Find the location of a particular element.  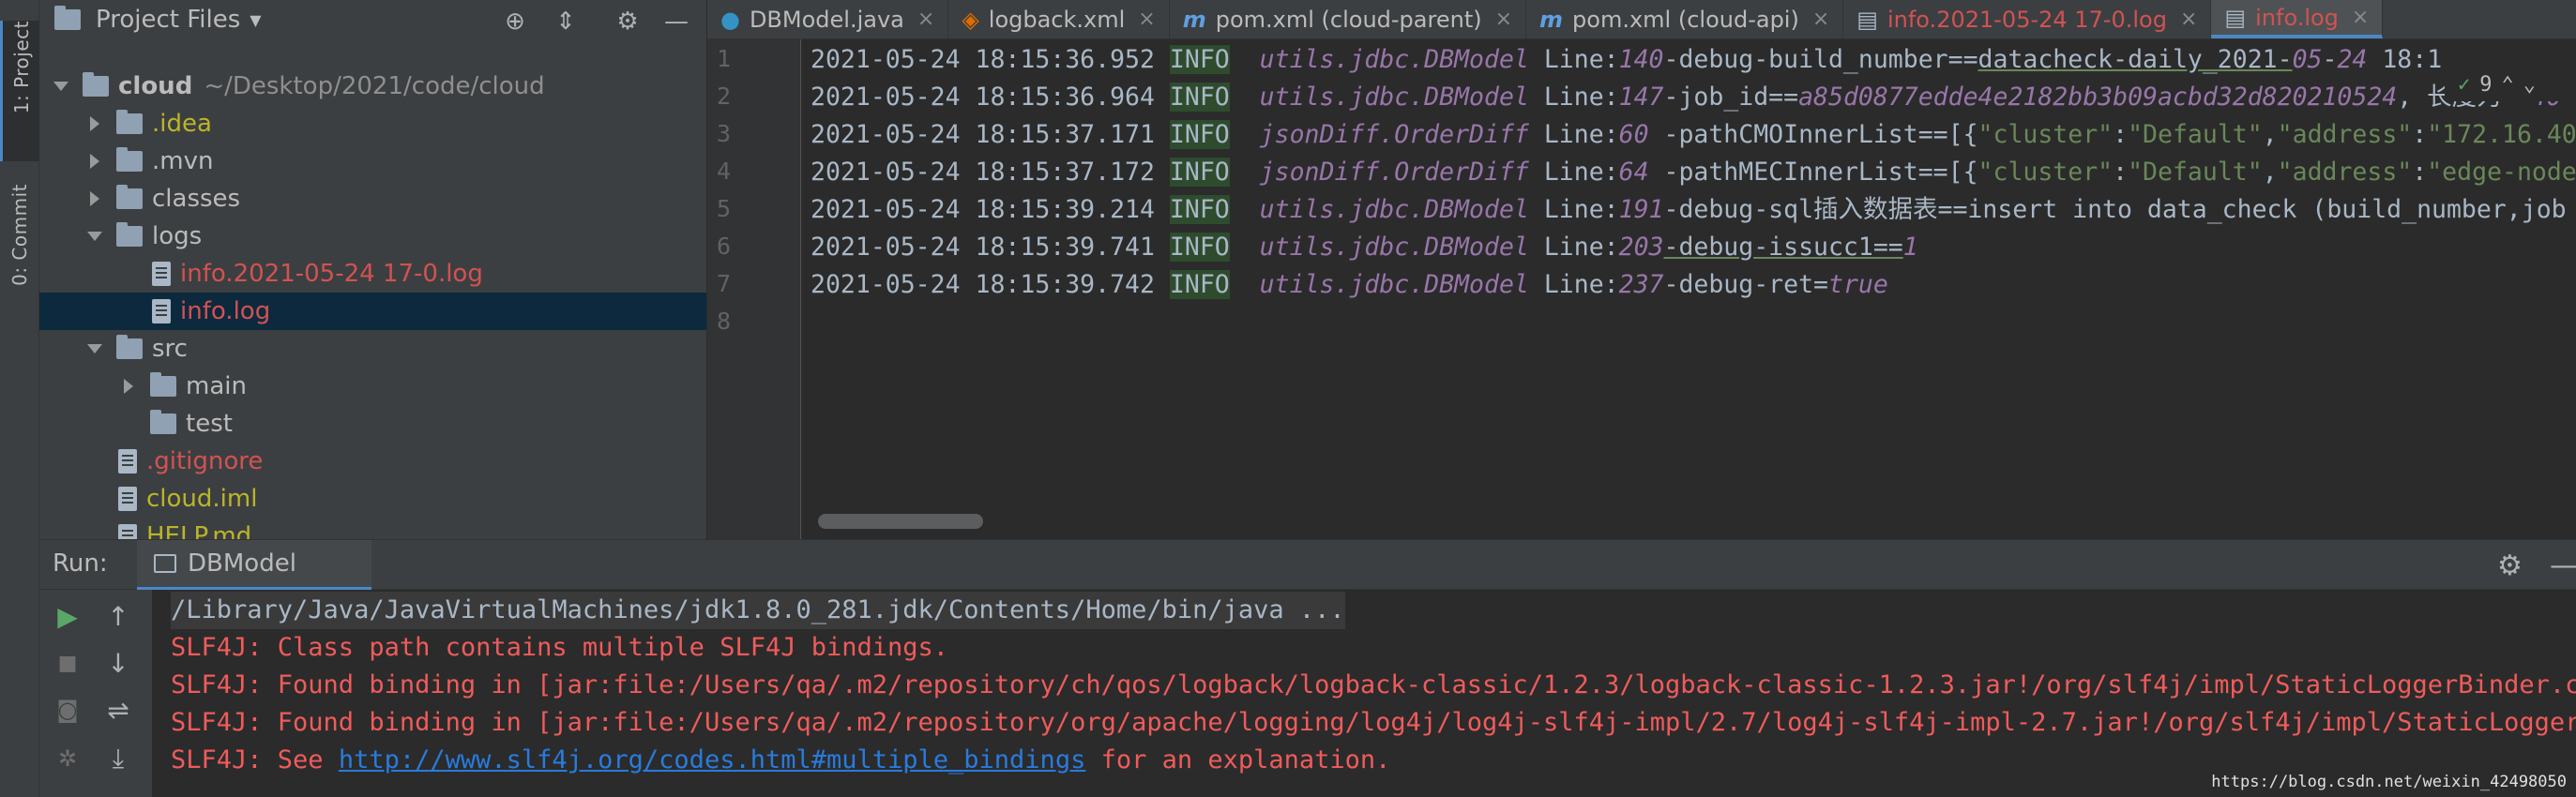

tree-item-test: test is located at coordinates (372, 424).